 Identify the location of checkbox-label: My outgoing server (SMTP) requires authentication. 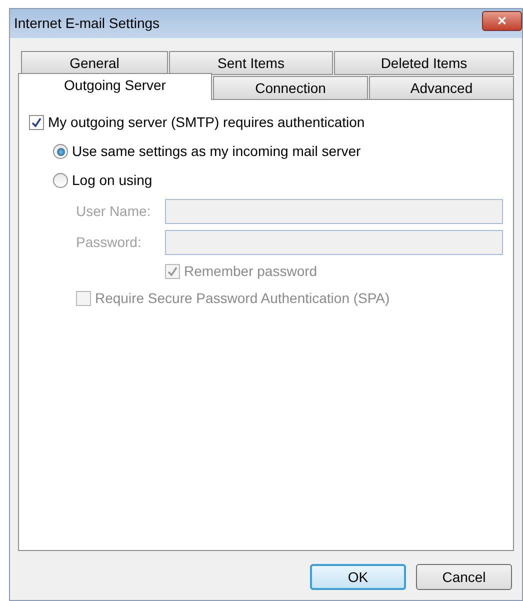
(206, 122).